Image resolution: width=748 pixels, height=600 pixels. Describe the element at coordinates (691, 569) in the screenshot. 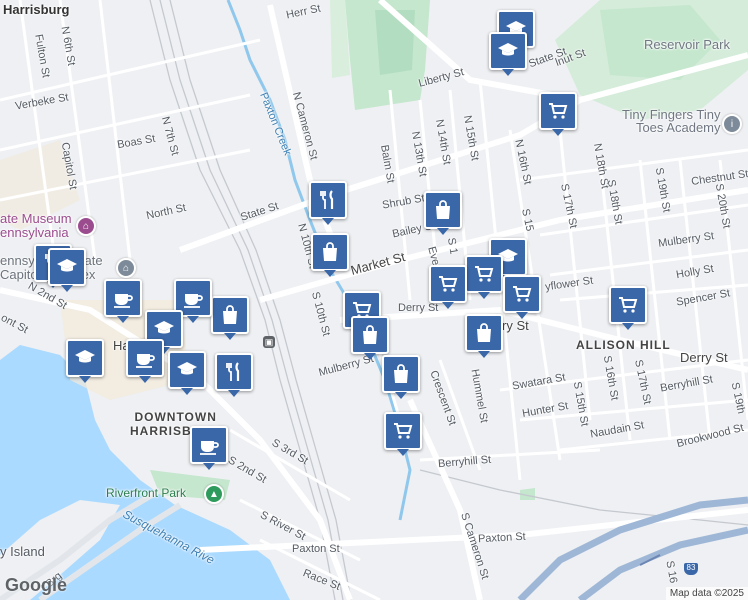

I see `interstate-shield-icon: 83` at that location.